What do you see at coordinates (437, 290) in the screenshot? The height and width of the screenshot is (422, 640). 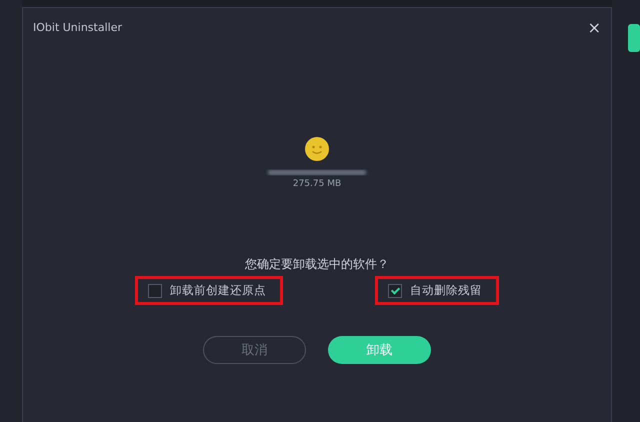 I see `checkbox-option: 自动删除残留` at bounding box center [437, 290].